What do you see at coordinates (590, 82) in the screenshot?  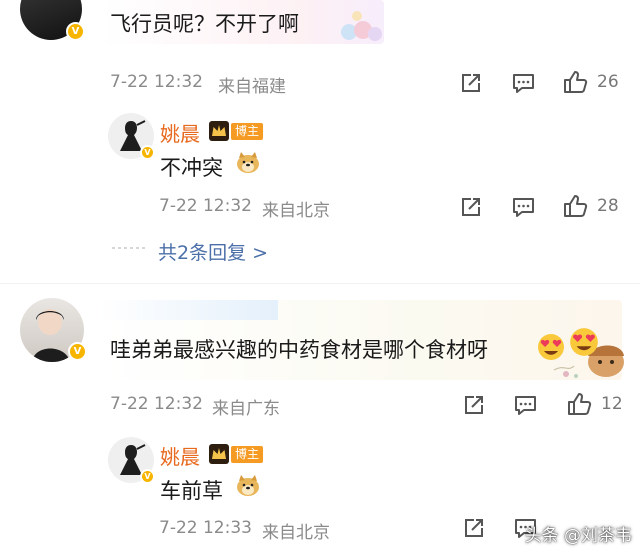 I see `like-button: 26` at bounding box center [590, 82].